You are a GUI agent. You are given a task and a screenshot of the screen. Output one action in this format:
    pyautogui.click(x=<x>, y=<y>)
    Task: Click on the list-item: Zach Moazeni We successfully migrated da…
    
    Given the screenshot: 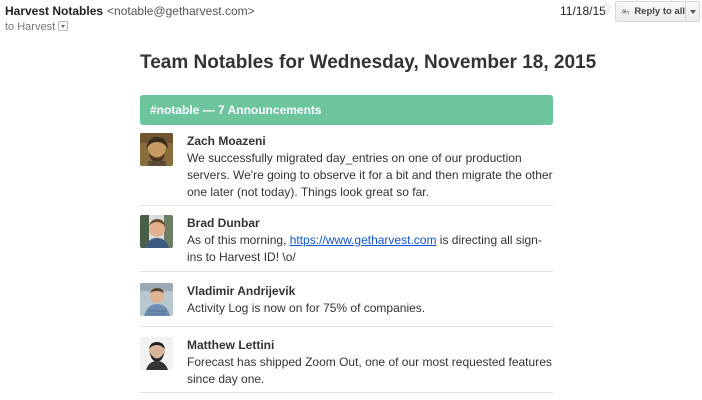 What is the action you would take?
    pyautogui.click(x=346, y=168)
    